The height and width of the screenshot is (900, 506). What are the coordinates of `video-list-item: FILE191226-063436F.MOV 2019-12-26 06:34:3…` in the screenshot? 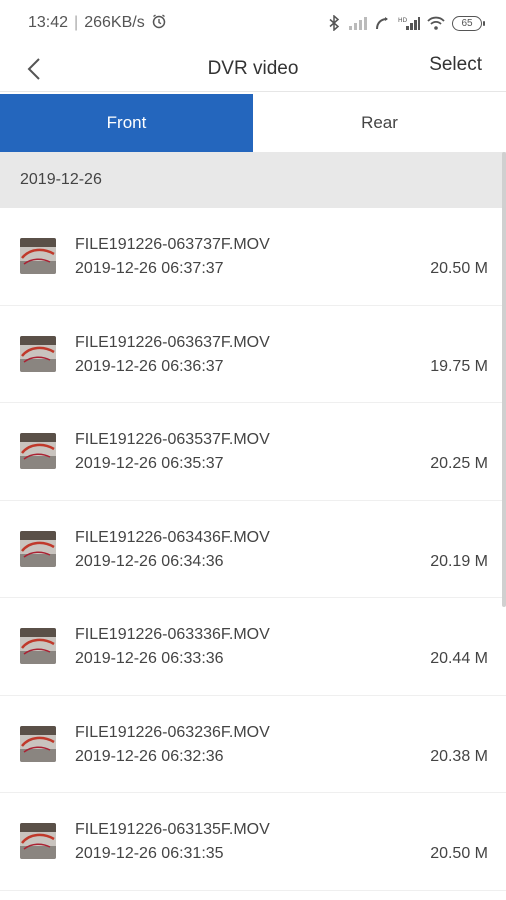 It's located at (253, 549).